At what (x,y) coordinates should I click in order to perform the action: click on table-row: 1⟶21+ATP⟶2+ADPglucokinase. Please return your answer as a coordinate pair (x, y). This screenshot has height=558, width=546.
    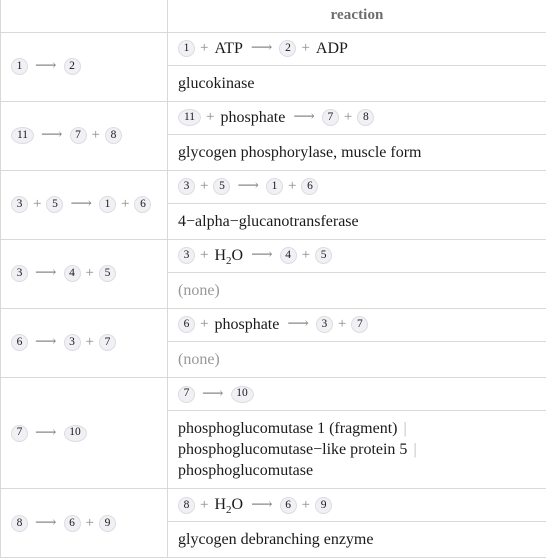
    Looking at the image, I should click on (273, 66).